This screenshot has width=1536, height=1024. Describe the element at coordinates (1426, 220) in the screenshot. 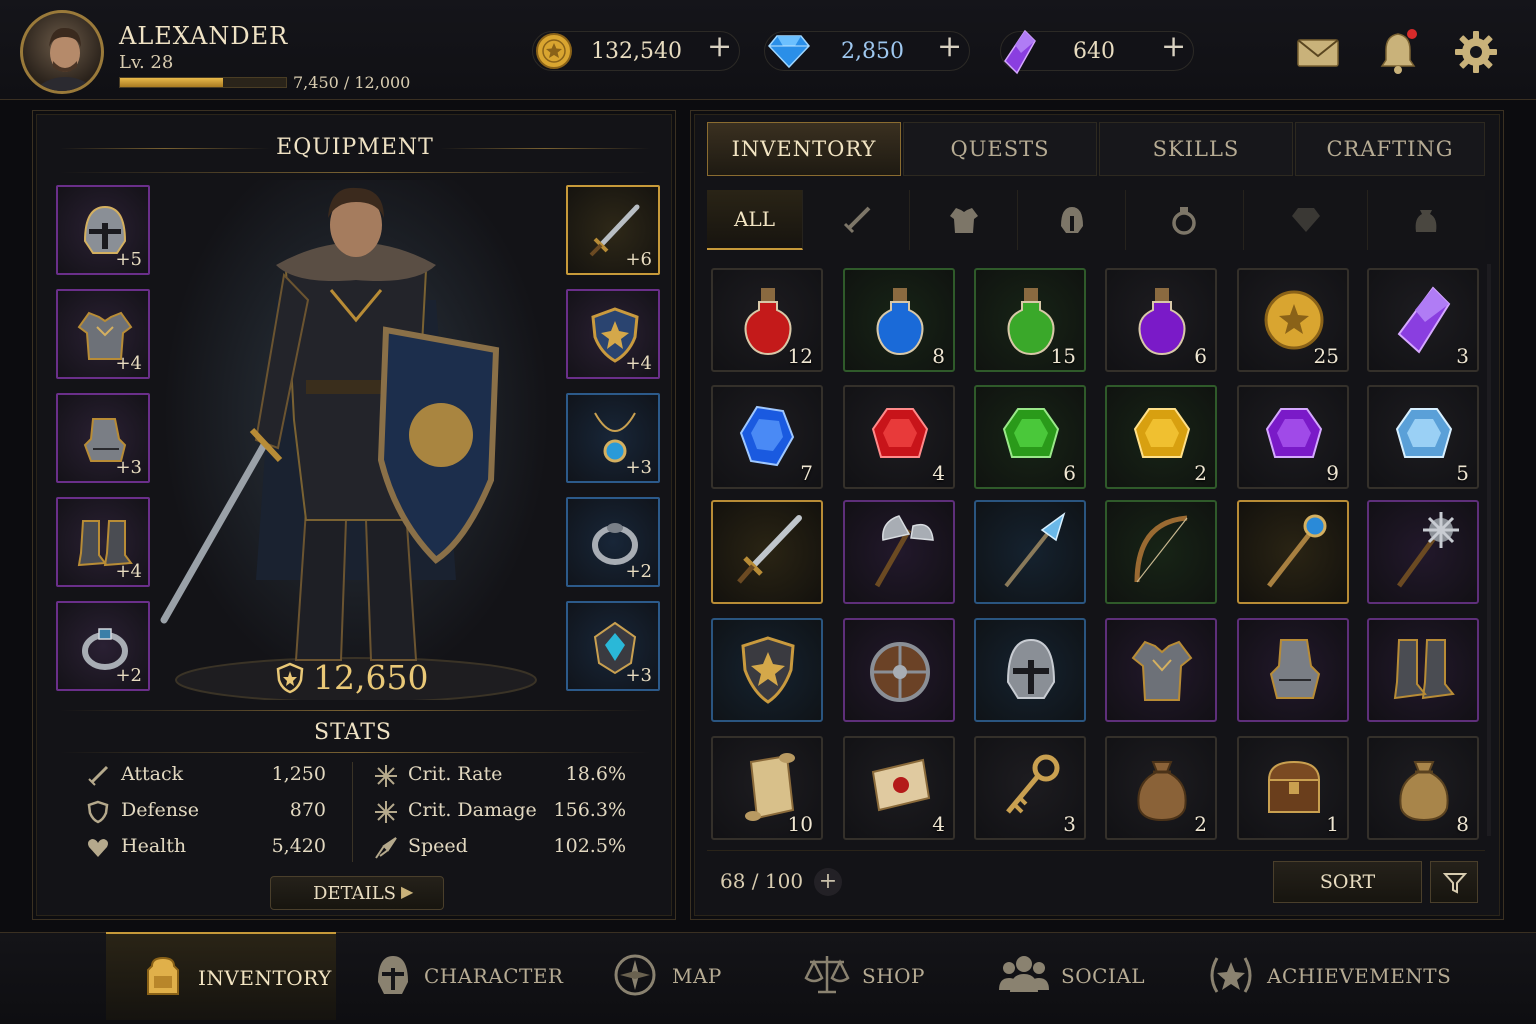

I see `filter-misc` at that location.